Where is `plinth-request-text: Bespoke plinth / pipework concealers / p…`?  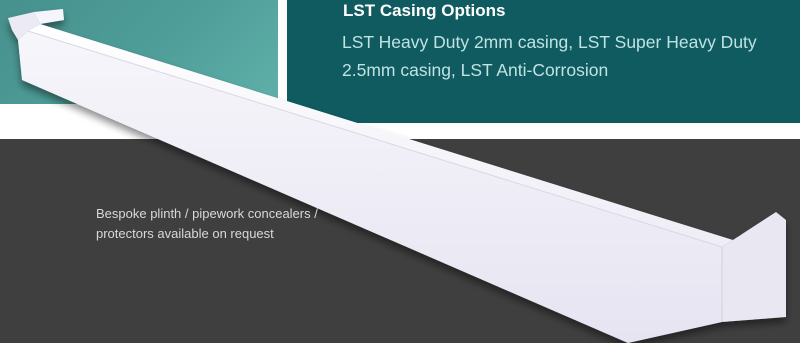 plinth-request-text: Bespoke plinth / pipework concealers / p… is located at coordinates (207, 223).